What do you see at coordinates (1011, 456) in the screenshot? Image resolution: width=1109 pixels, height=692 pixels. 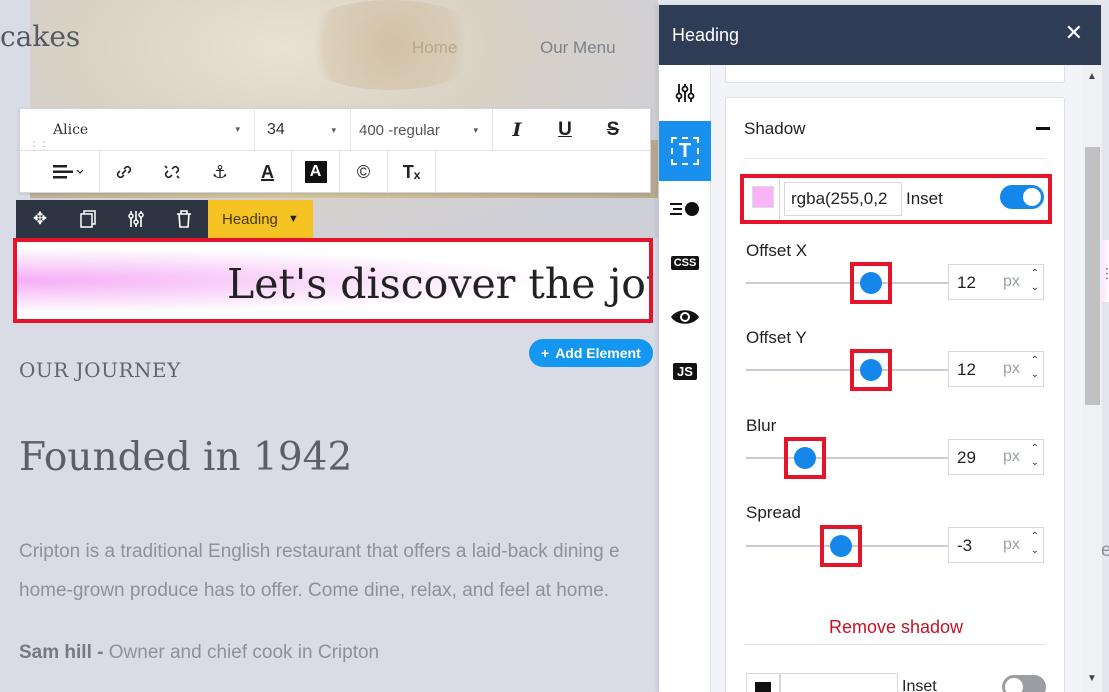 I see `blur-unit: px` at bounding box center [1011, 456].